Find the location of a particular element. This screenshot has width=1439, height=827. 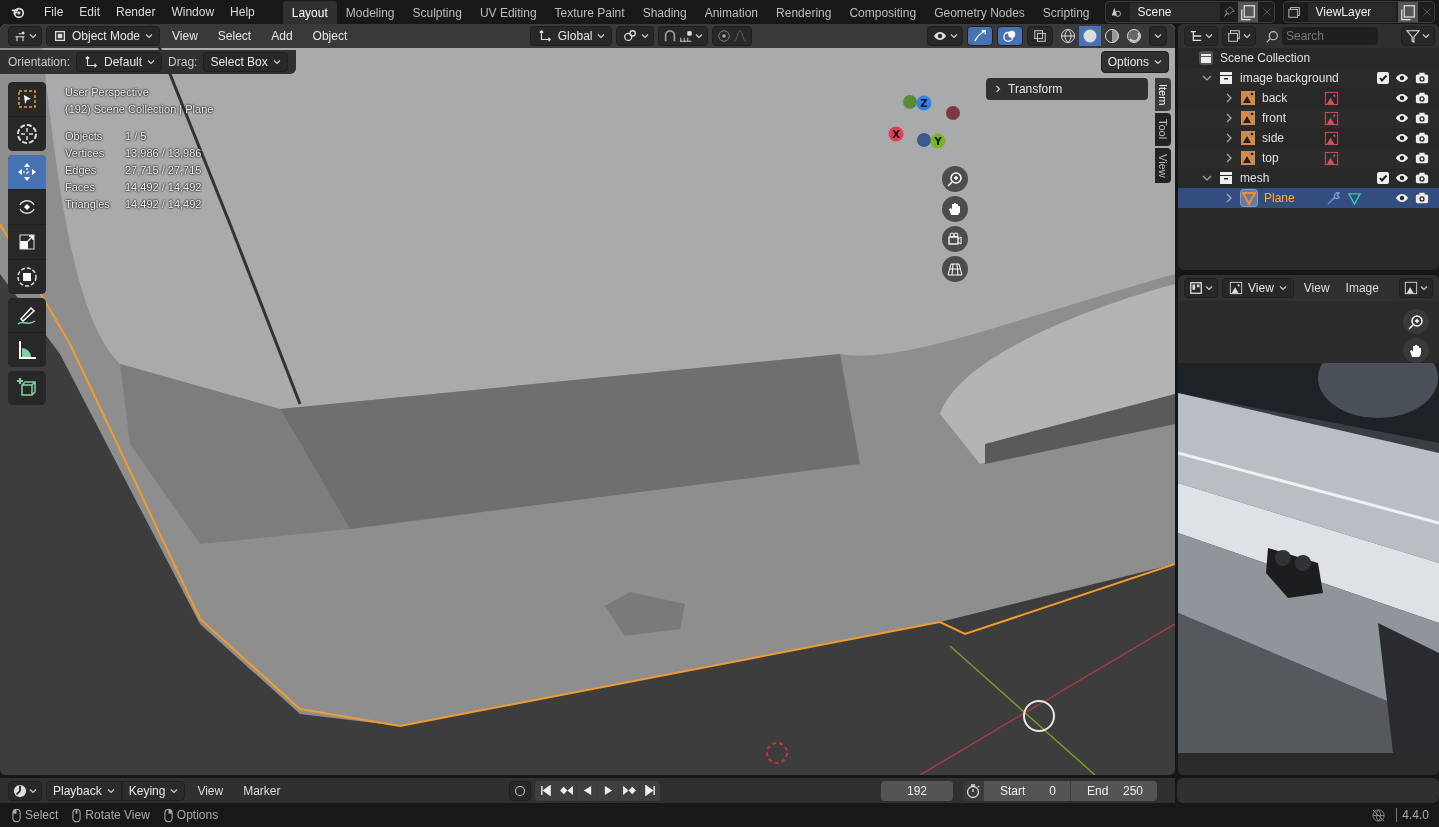

menu-item: Select is located at coordinates (234, 36).